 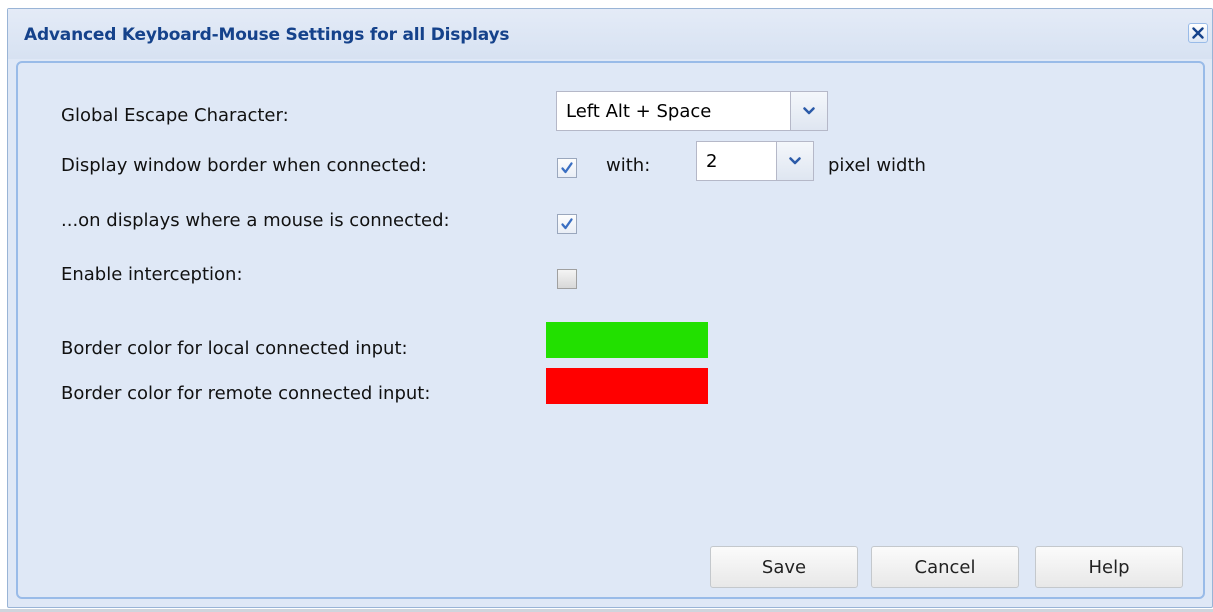 I want to click on close-icon, so click(x=1198, y=33).